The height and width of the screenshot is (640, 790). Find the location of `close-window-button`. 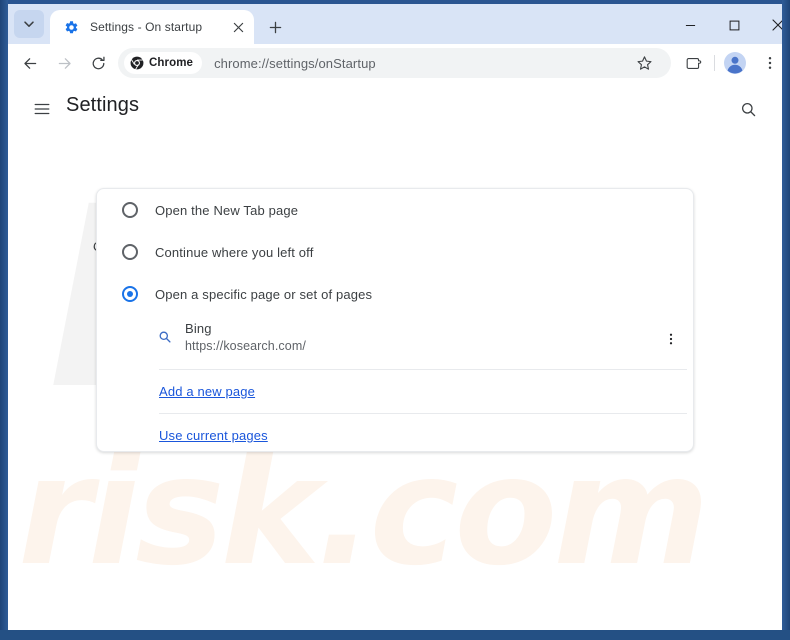

close-window-button is located at coordinates (769, 25).